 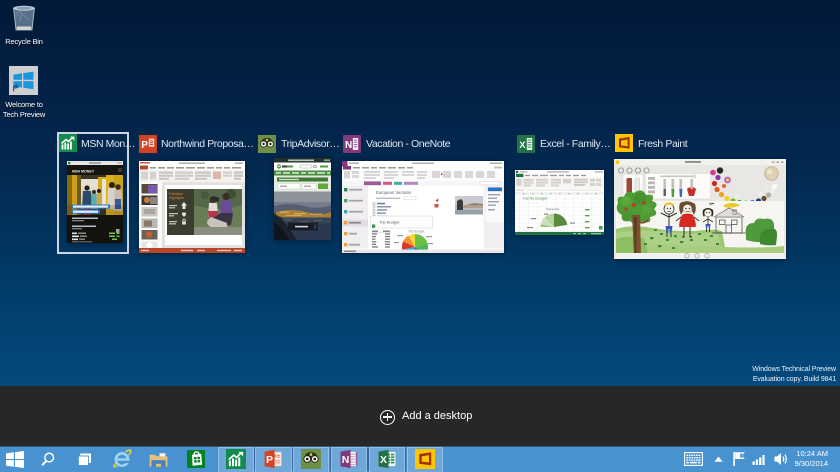 What do you see at coordinates (394, 192) in the screenshot?
I see `svg-text: European Vacation` at bounding box center [394, 192].